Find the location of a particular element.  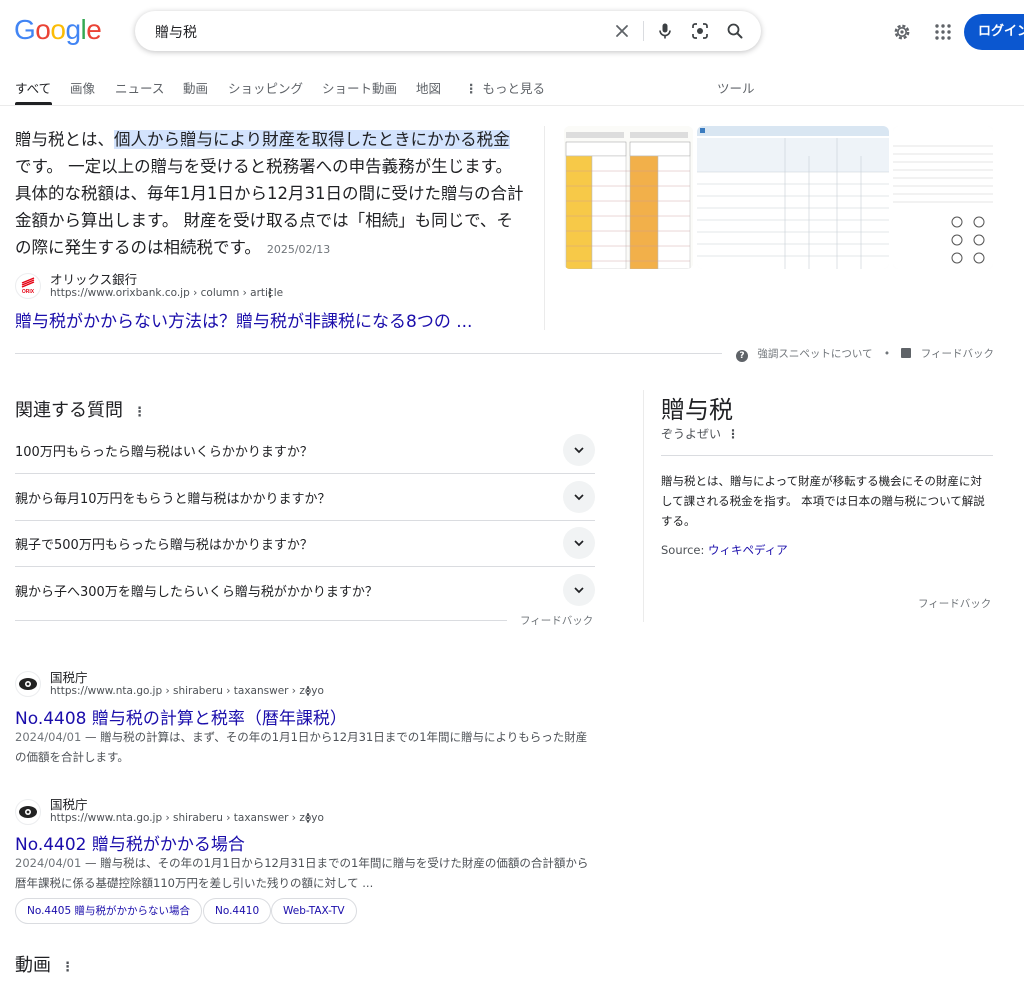

search-divider is located at coordinates (643, 31).